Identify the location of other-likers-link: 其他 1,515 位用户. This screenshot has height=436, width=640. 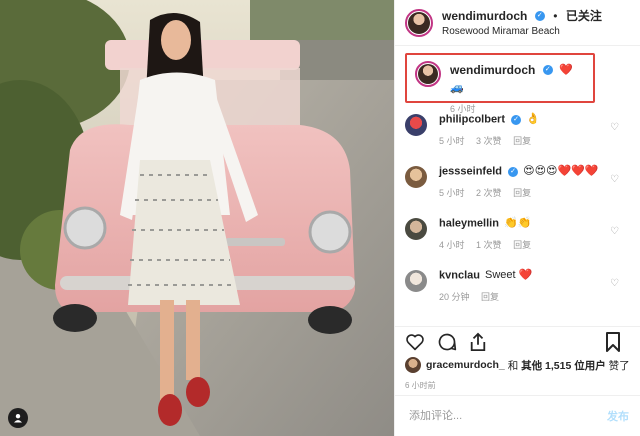
(563, 365).